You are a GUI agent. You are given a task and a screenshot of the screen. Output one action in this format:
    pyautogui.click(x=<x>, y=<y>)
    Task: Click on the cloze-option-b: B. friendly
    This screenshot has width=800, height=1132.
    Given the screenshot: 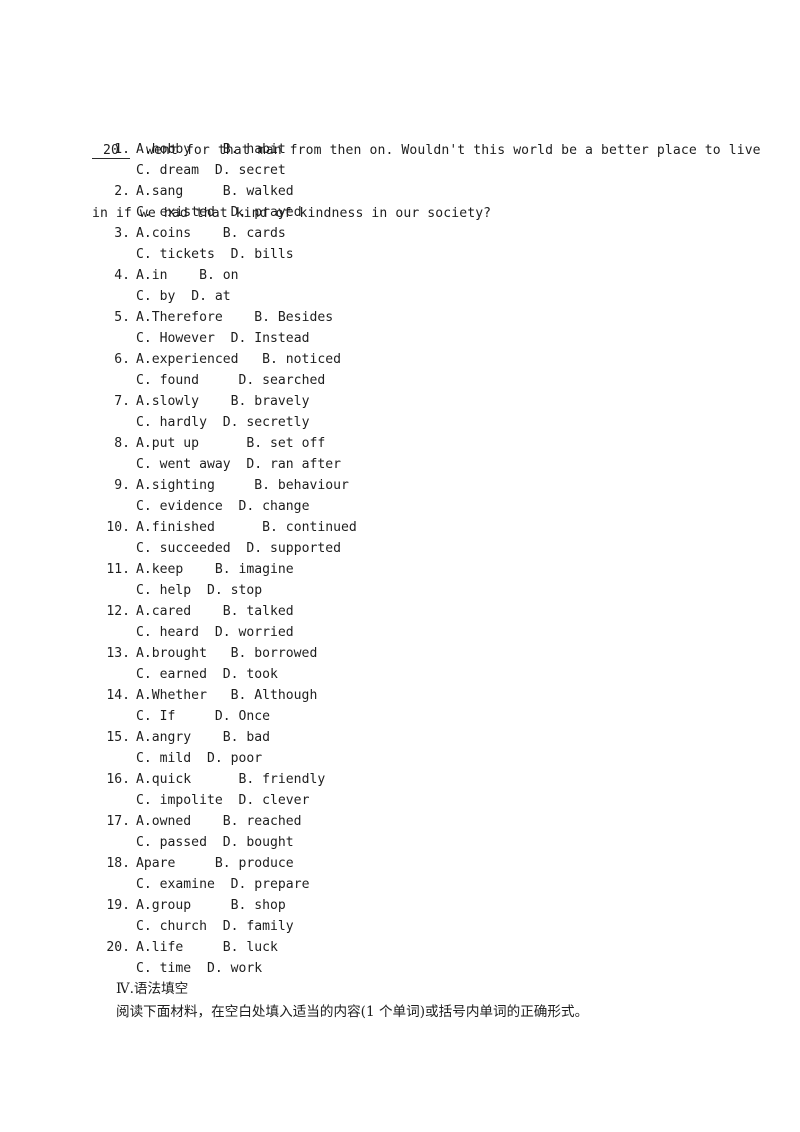 What is the action you would take?
    pyautogui.click(x=282, y=779)
    